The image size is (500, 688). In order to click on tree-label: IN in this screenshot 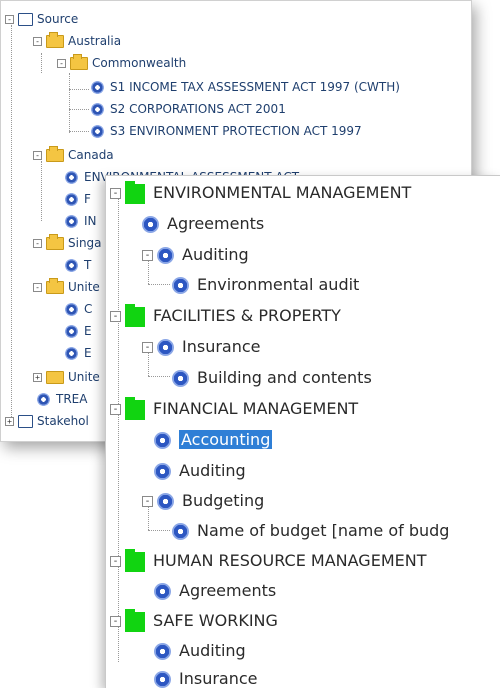, I will do `click(90, 221)`.